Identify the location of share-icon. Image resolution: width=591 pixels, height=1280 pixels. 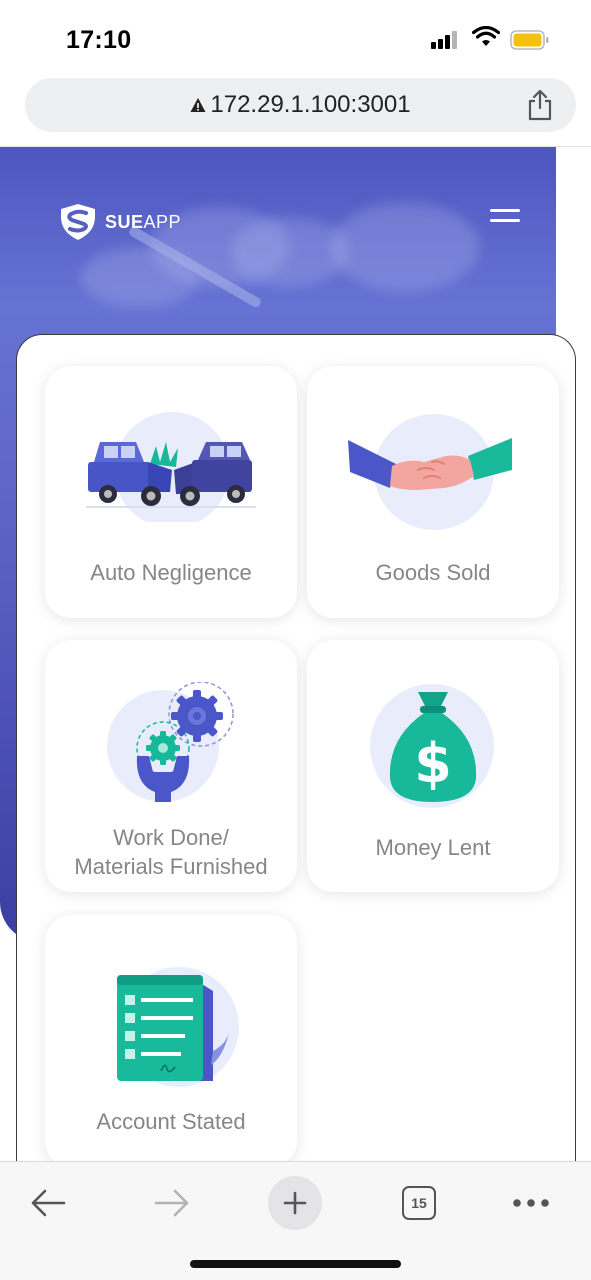
(540, 105).